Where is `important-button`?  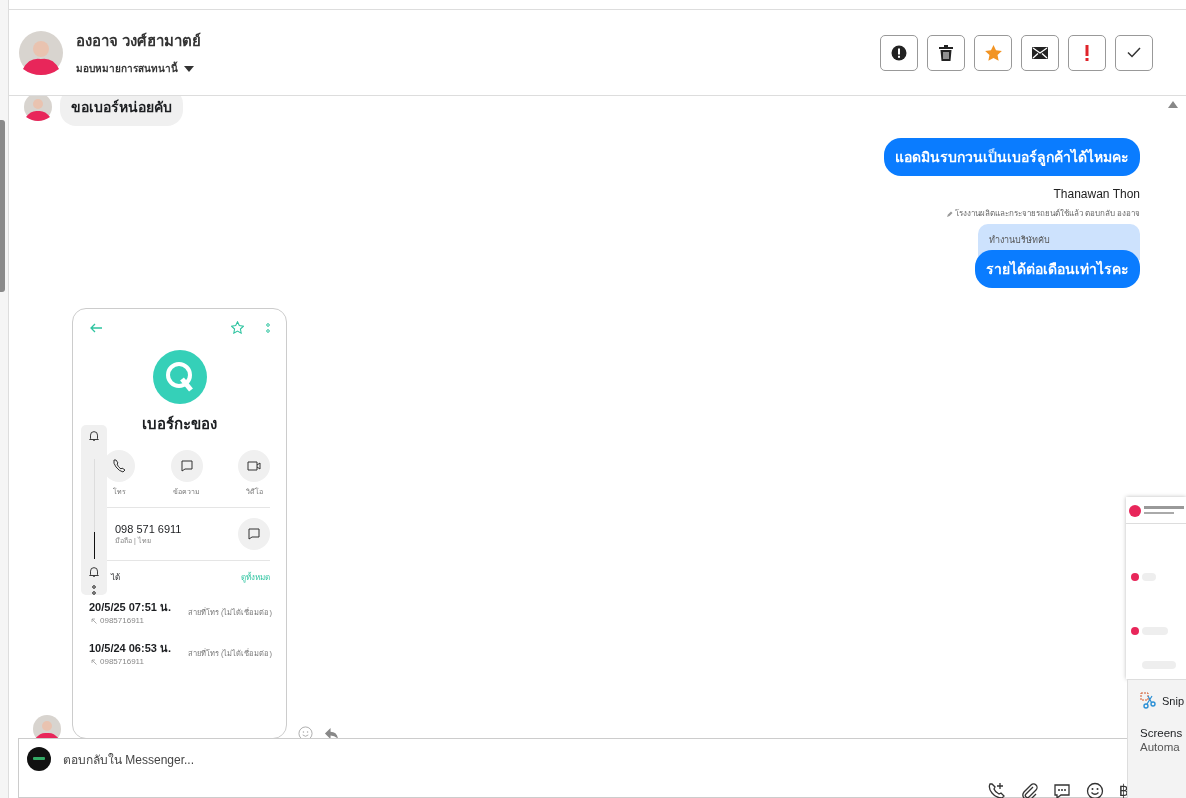 important-button is located at coordinates (1087, 52).